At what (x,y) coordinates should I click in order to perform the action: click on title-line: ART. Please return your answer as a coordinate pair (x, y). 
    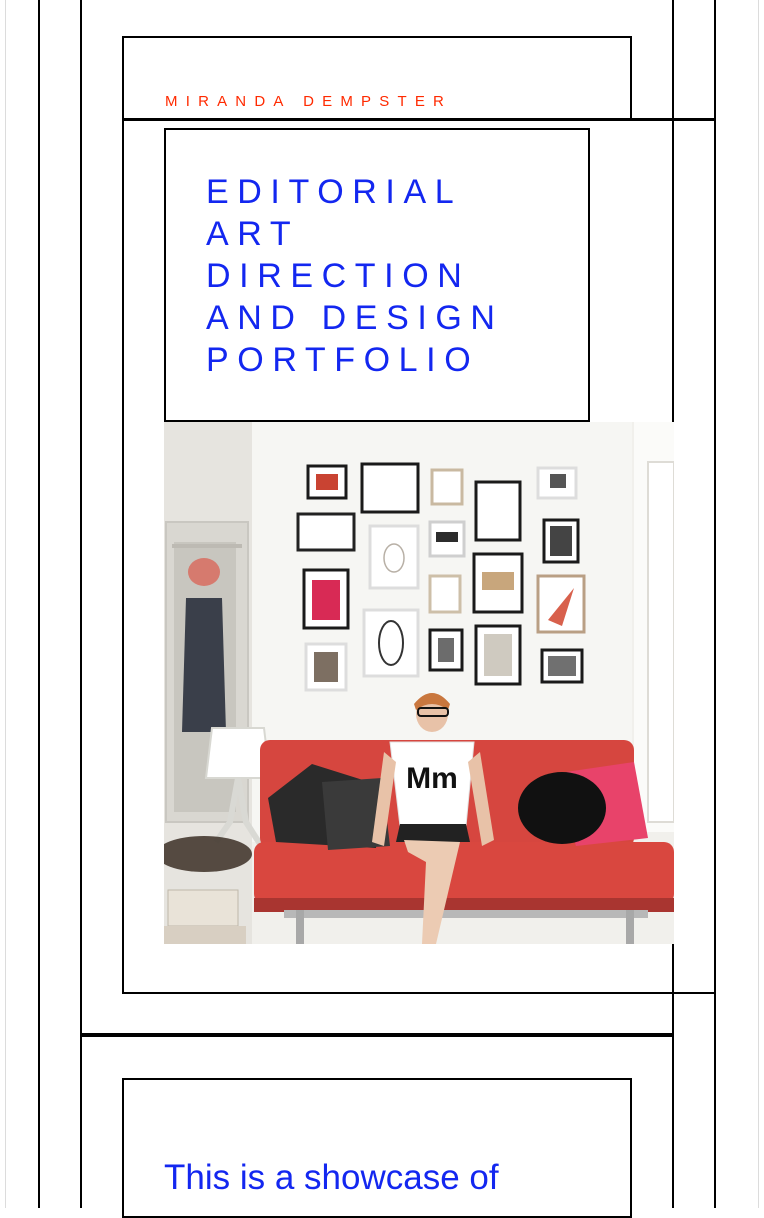
    Looking at the image, I should click on (253, 234).